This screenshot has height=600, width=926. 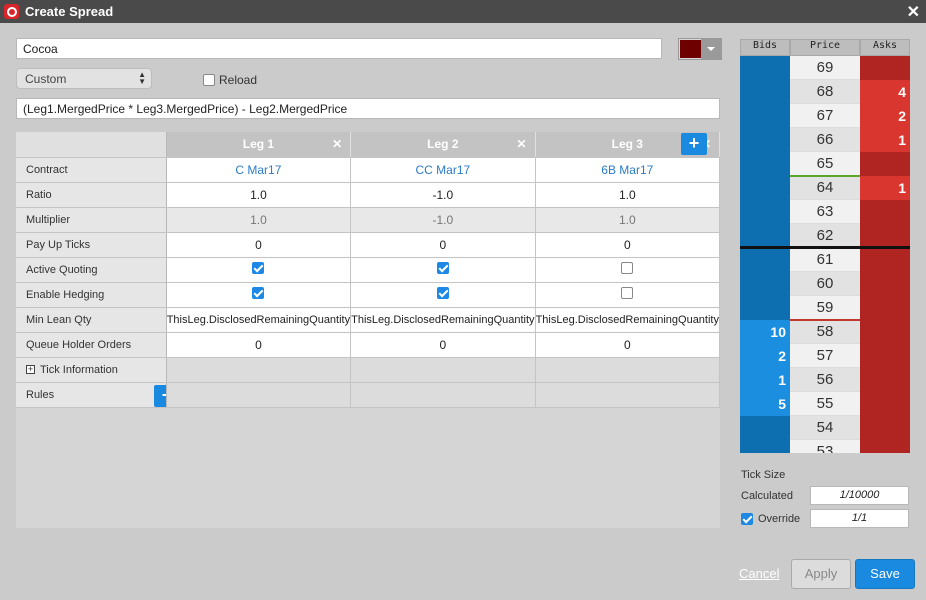 I want to click on legs-row: Multiplier 1.0 -1.0 1.0, so click(x=368, y=220).